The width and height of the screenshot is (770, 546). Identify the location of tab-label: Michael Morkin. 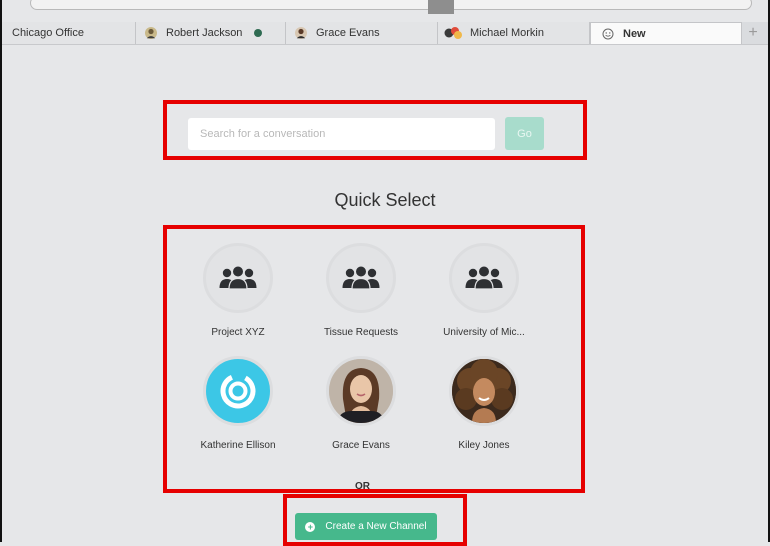
(507, 33).